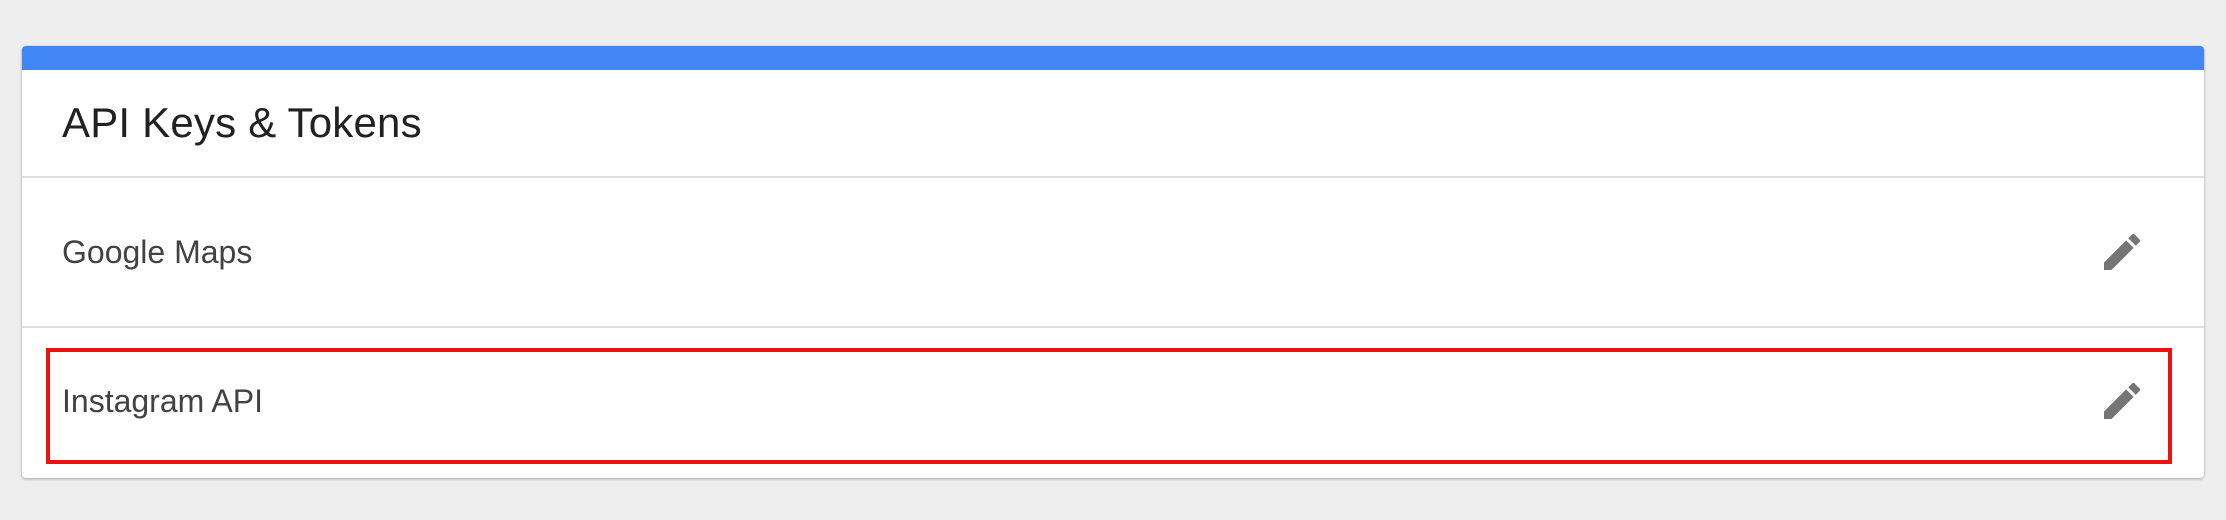  Describe the element at coordinates (1113, 58) in the screenshot. I see `card-accent-bar` at that location.